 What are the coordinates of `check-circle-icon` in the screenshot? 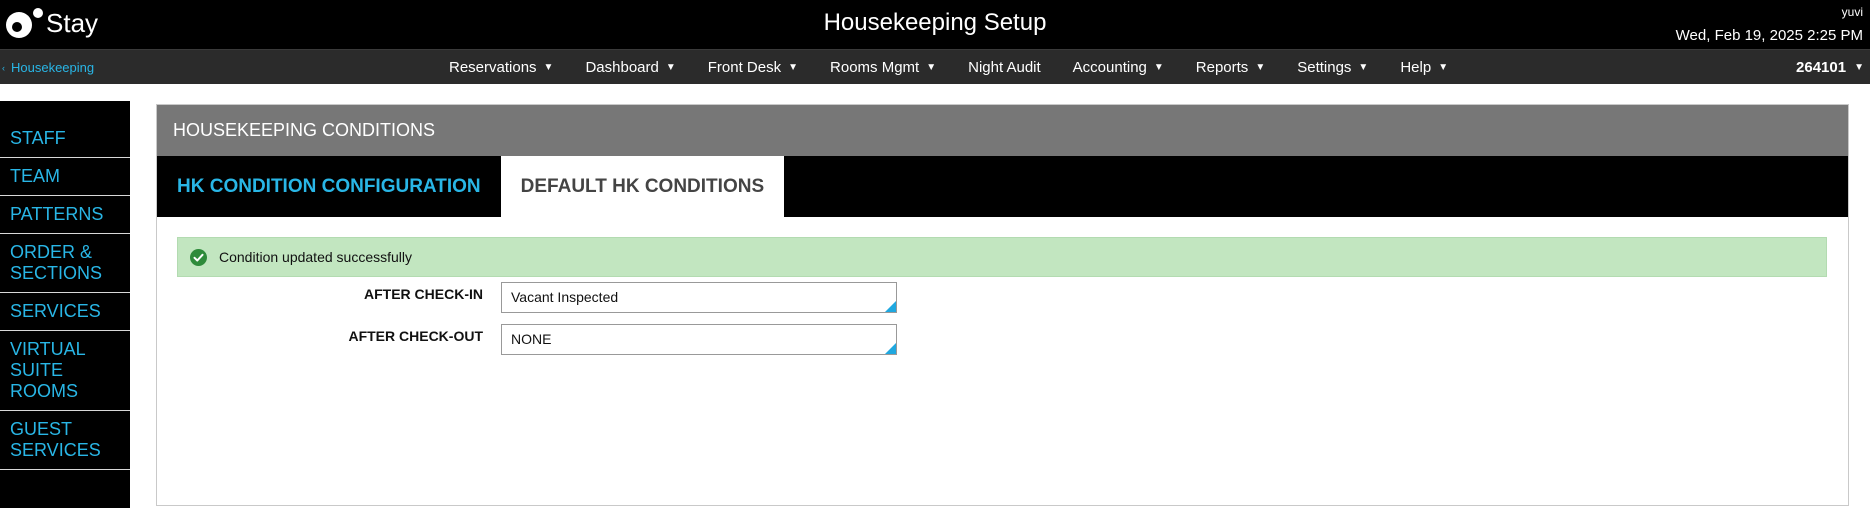 It's located at (198, 257).